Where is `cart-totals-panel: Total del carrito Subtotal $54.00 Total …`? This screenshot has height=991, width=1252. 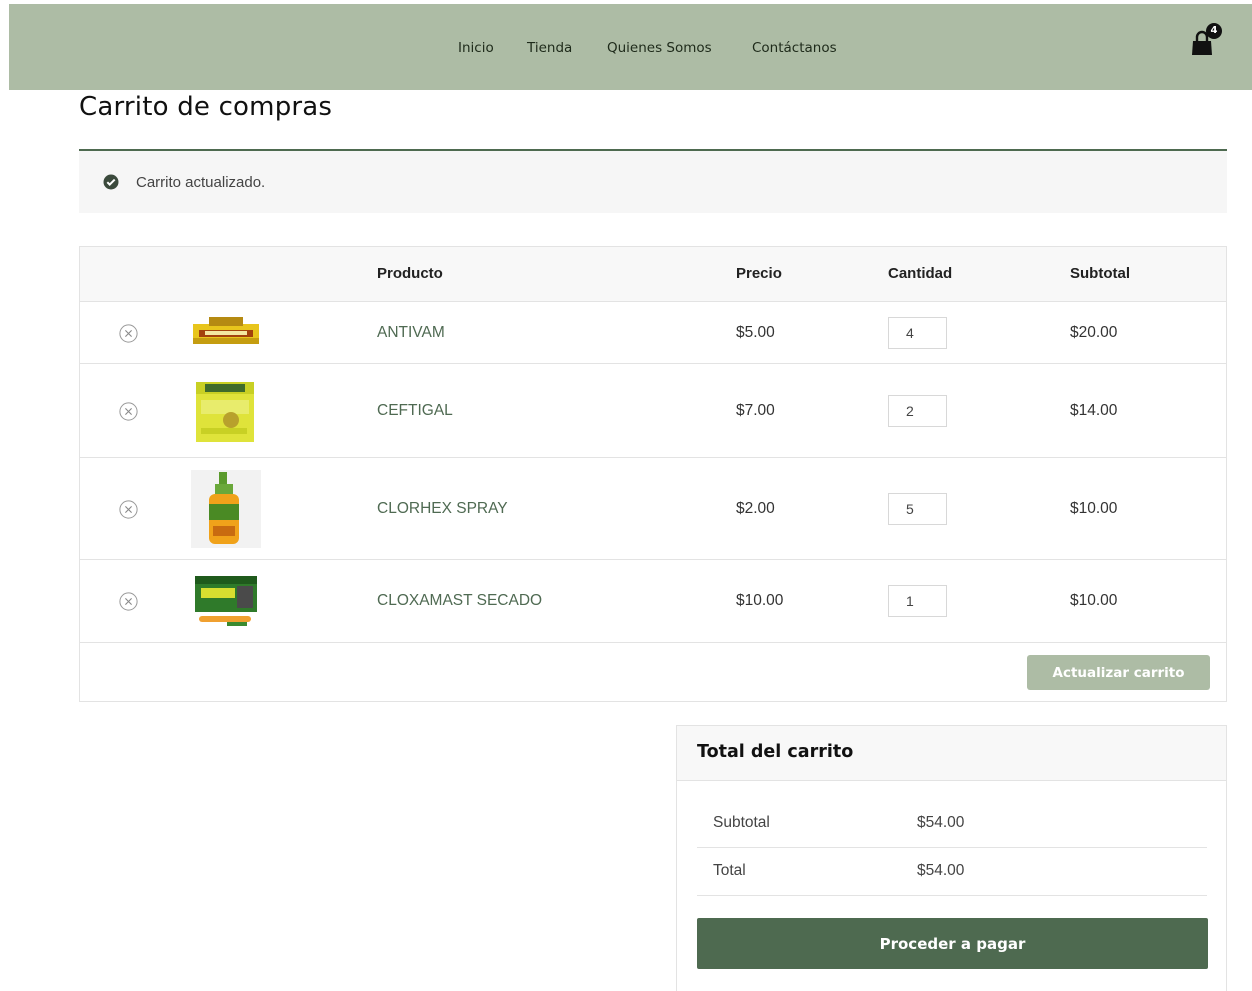
cart-totals-panel: Total del carrito Subtotal $54.00 Total … is located at coordinates (951, 858).